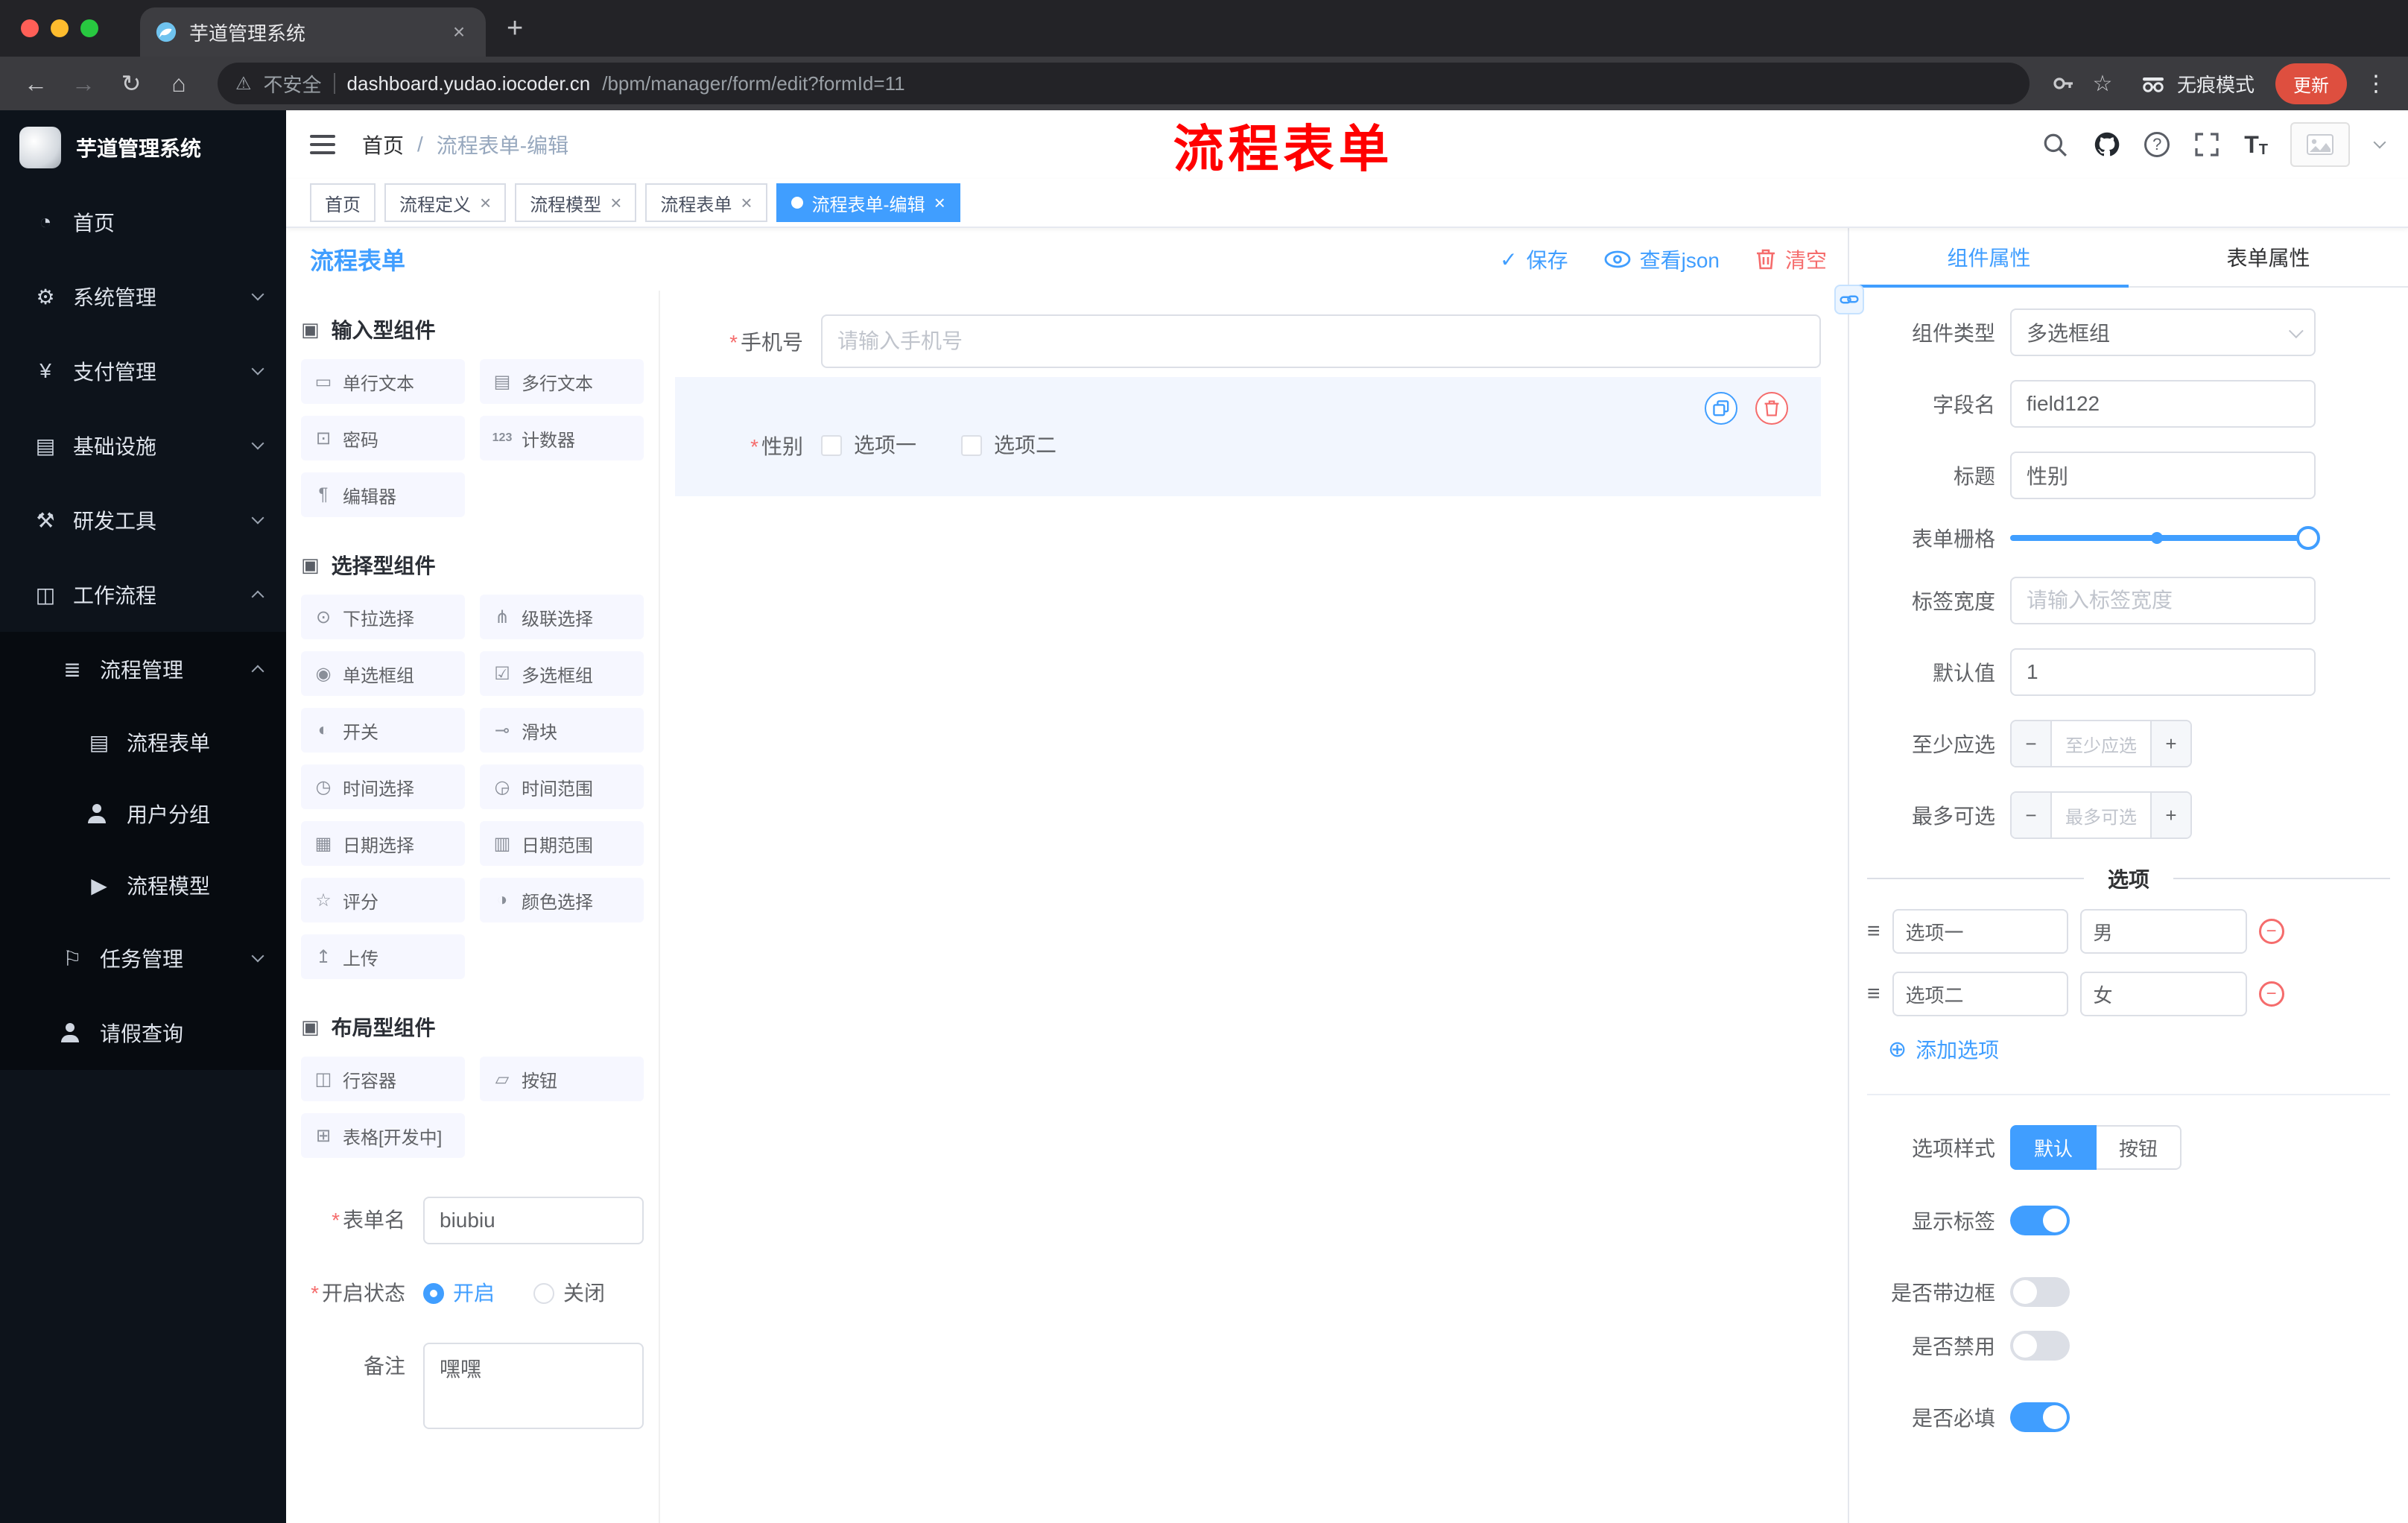 This screenshot has height=1523, width=2408. Describe the element at coordinates (383, 382) in the screenshot. I see `component-item-single-line-text: ▭ 单行文本` at that location.